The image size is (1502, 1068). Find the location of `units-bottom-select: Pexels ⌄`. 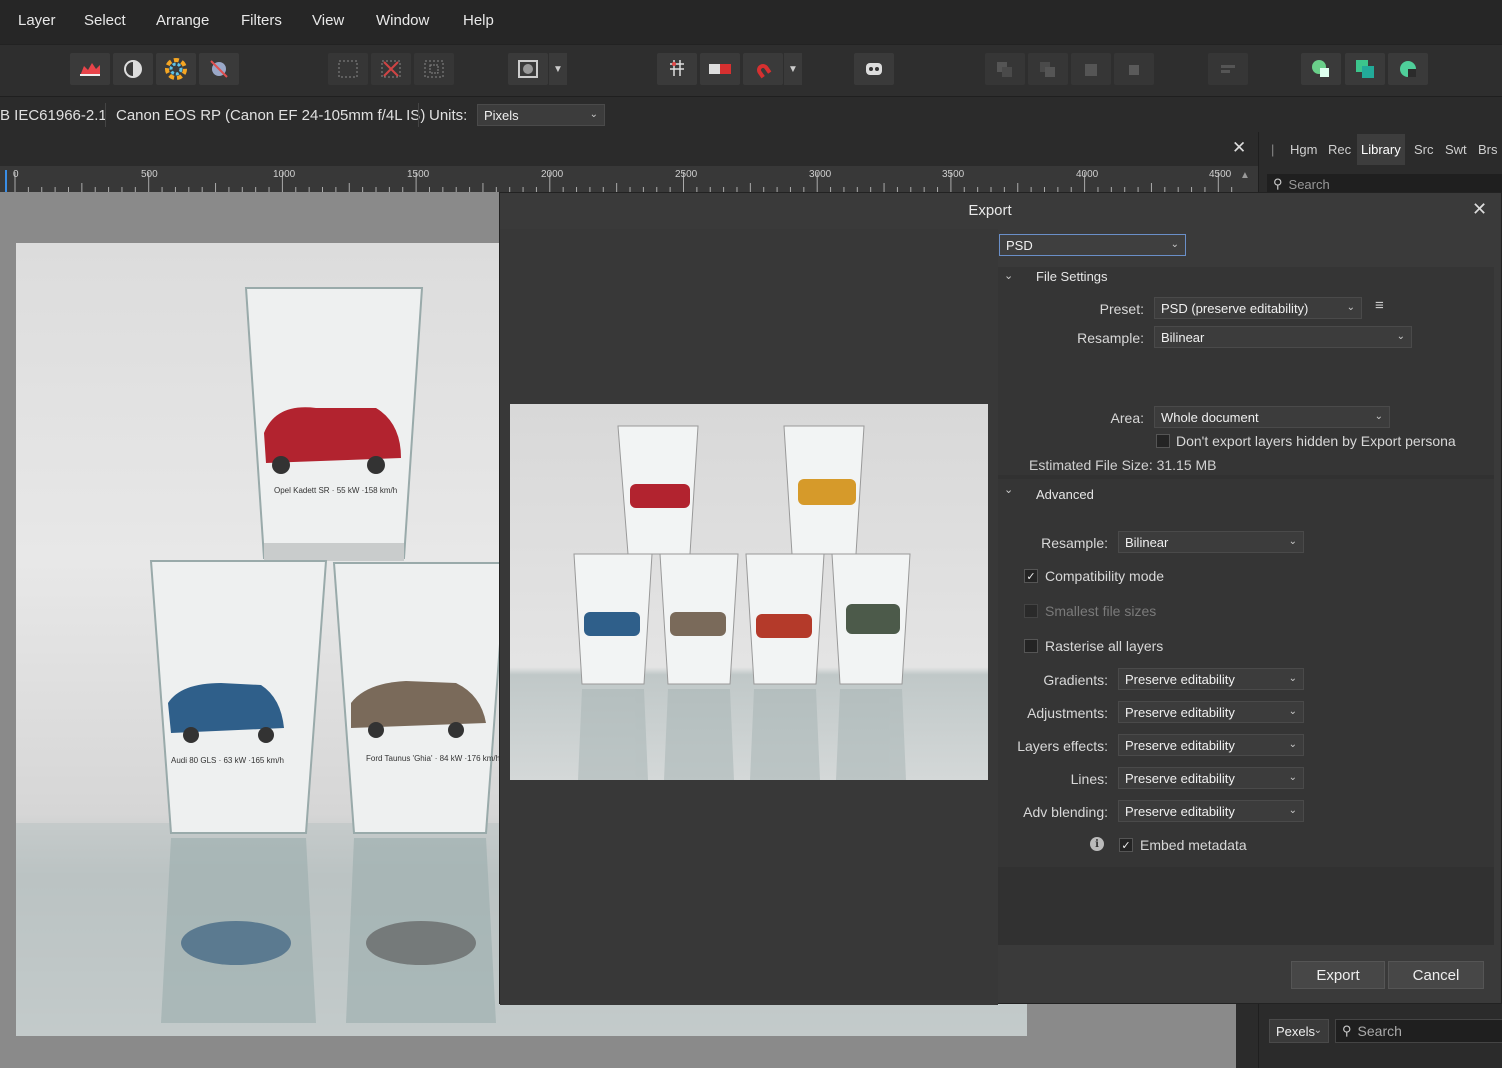

units-bottom-select: Pexels ⌄ is located at coordinates (1299, 1031).